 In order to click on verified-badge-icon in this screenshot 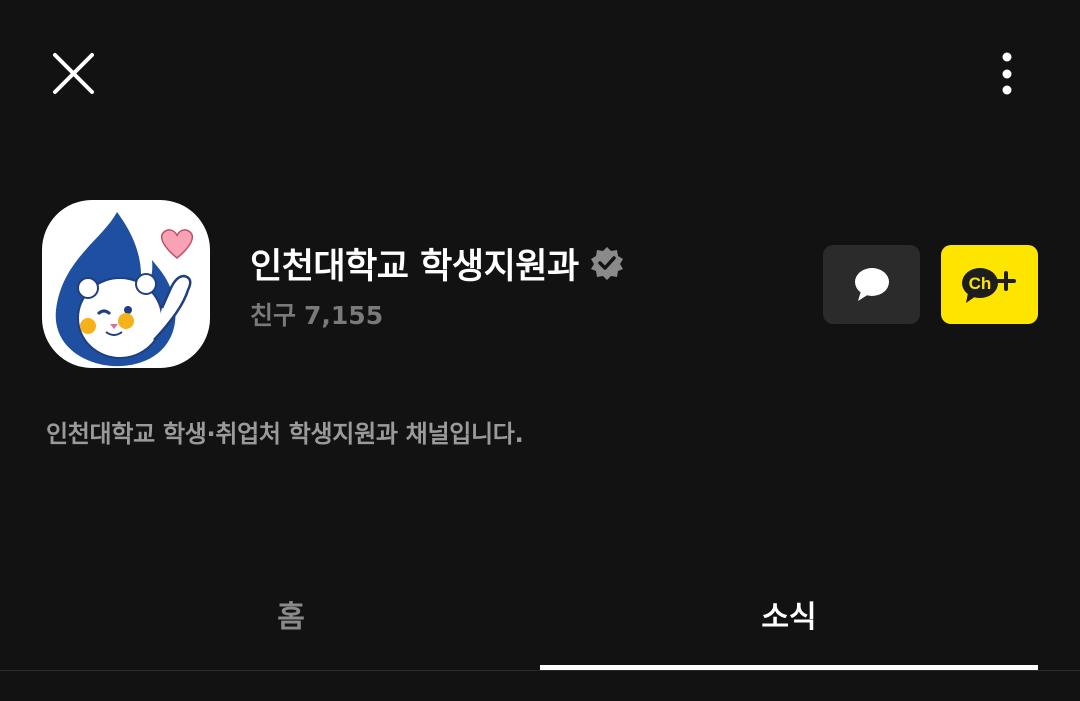, I will do `click(607, 263)`.